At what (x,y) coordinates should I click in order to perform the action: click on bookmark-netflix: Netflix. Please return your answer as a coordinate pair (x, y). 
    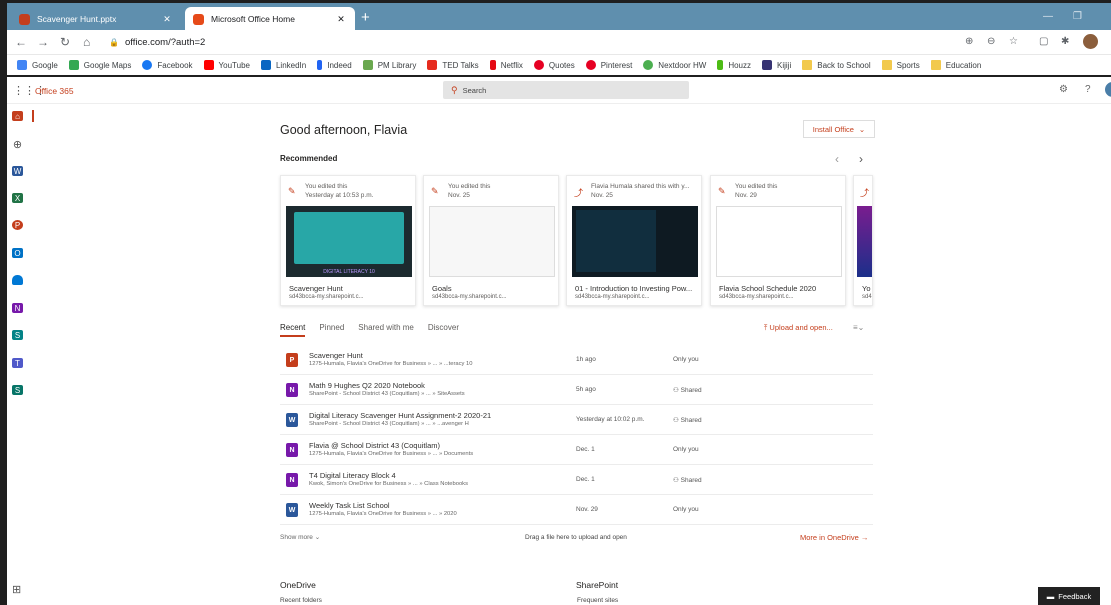
    Looking at the image, I should click on (506, 65).